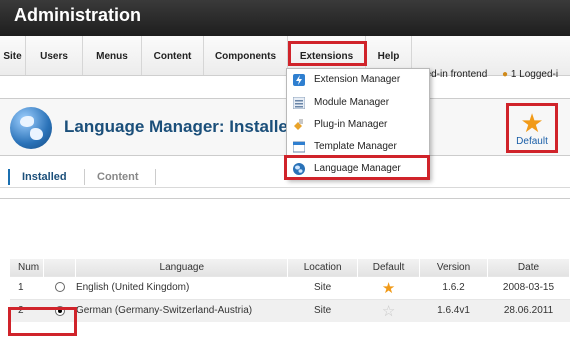 The width and height of the screenshot is (570, 338). I want to click on row-date: 28.06.2011, so click(528, 310).